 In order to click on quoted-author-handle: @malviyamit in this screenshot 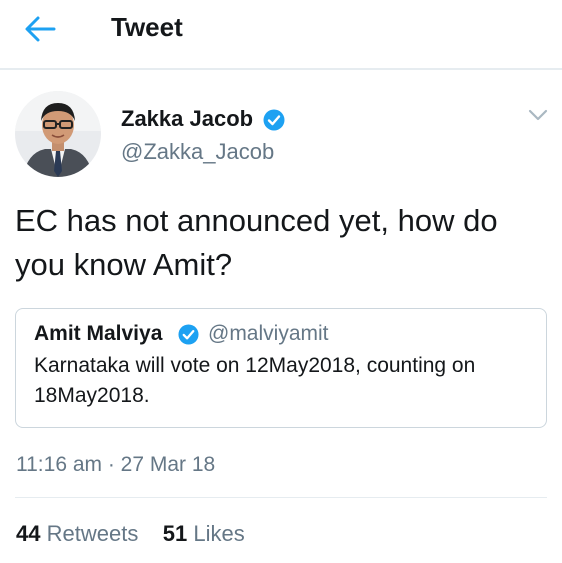, I will do `click(268, 333)`.